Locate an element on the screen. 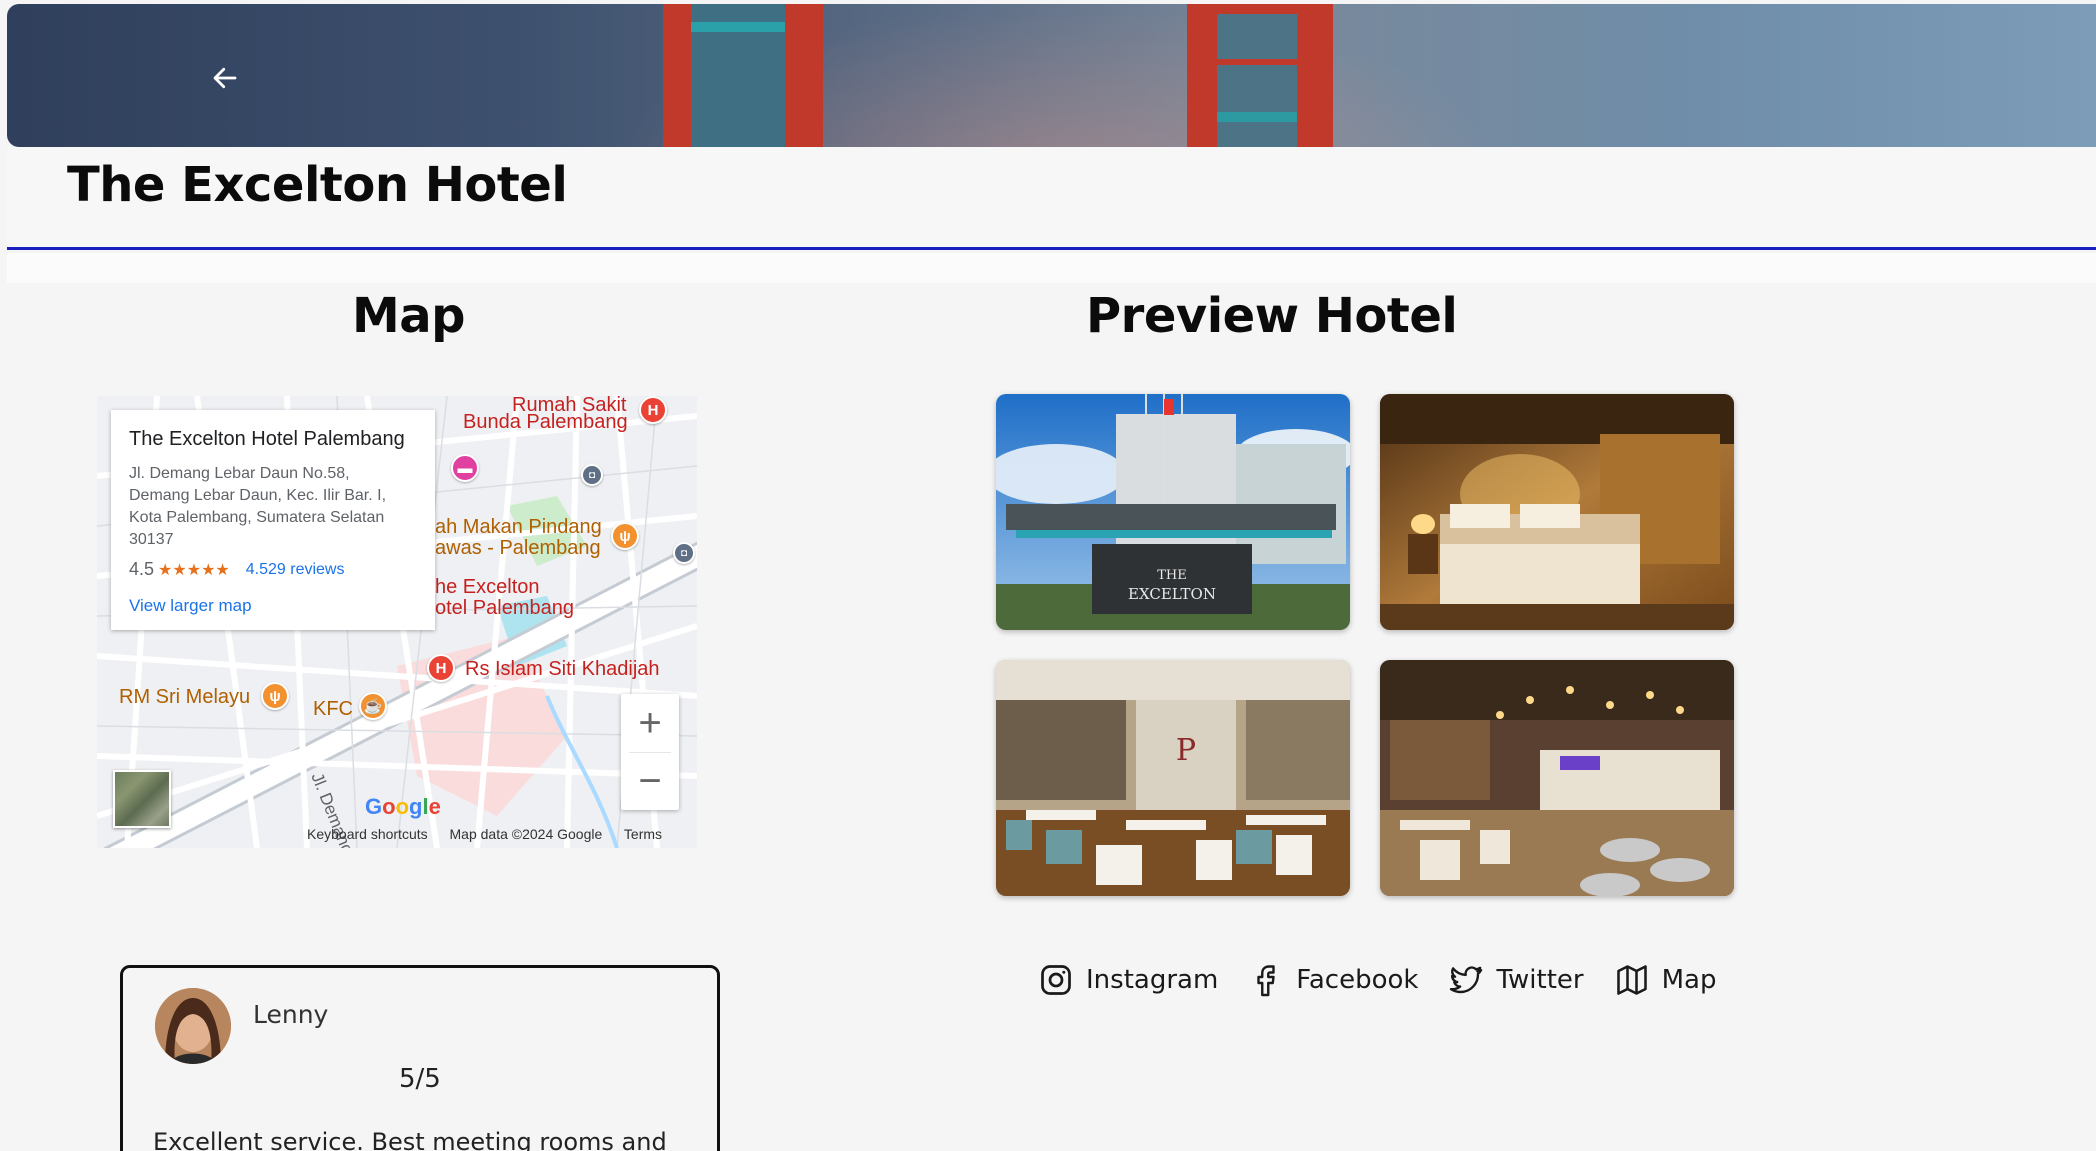 The image size is (2096, 1151). map-icon is located at coordinates (1631, 980).